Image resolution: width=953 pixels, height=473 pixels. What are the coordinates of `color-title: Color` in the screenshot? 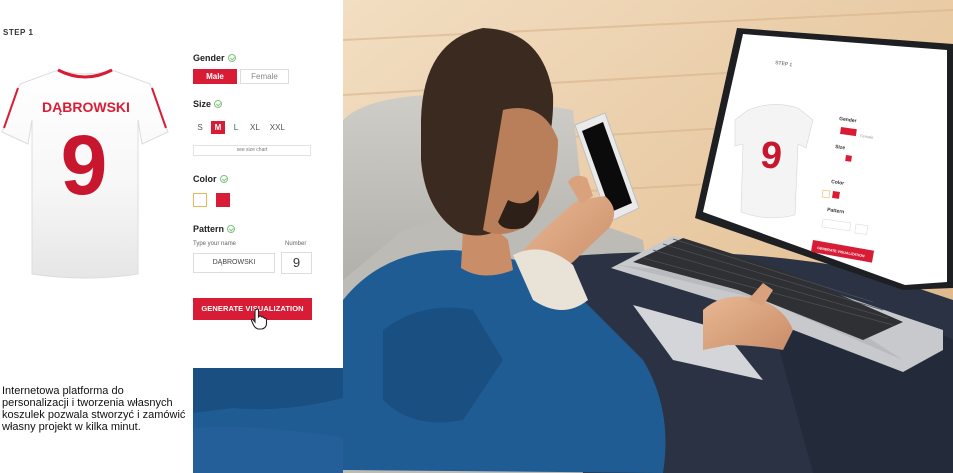 It's located at (210, 179).